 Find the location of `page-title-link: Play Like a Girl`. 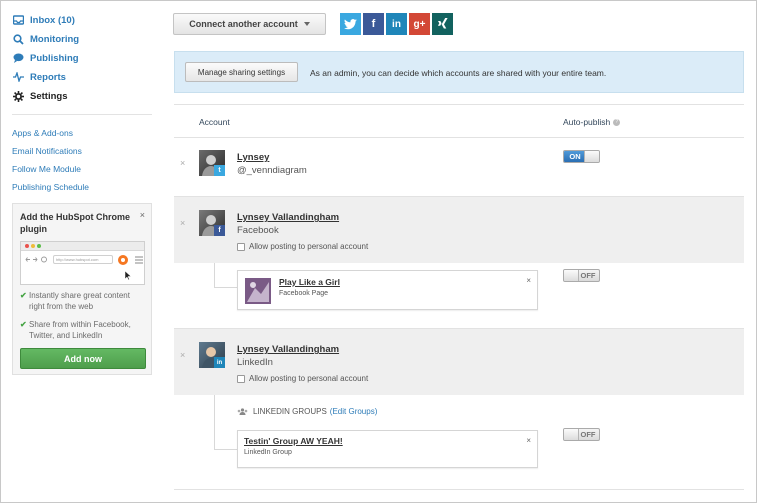

page-title-link: Play Like a Girl is located at coordinates (309, 282).